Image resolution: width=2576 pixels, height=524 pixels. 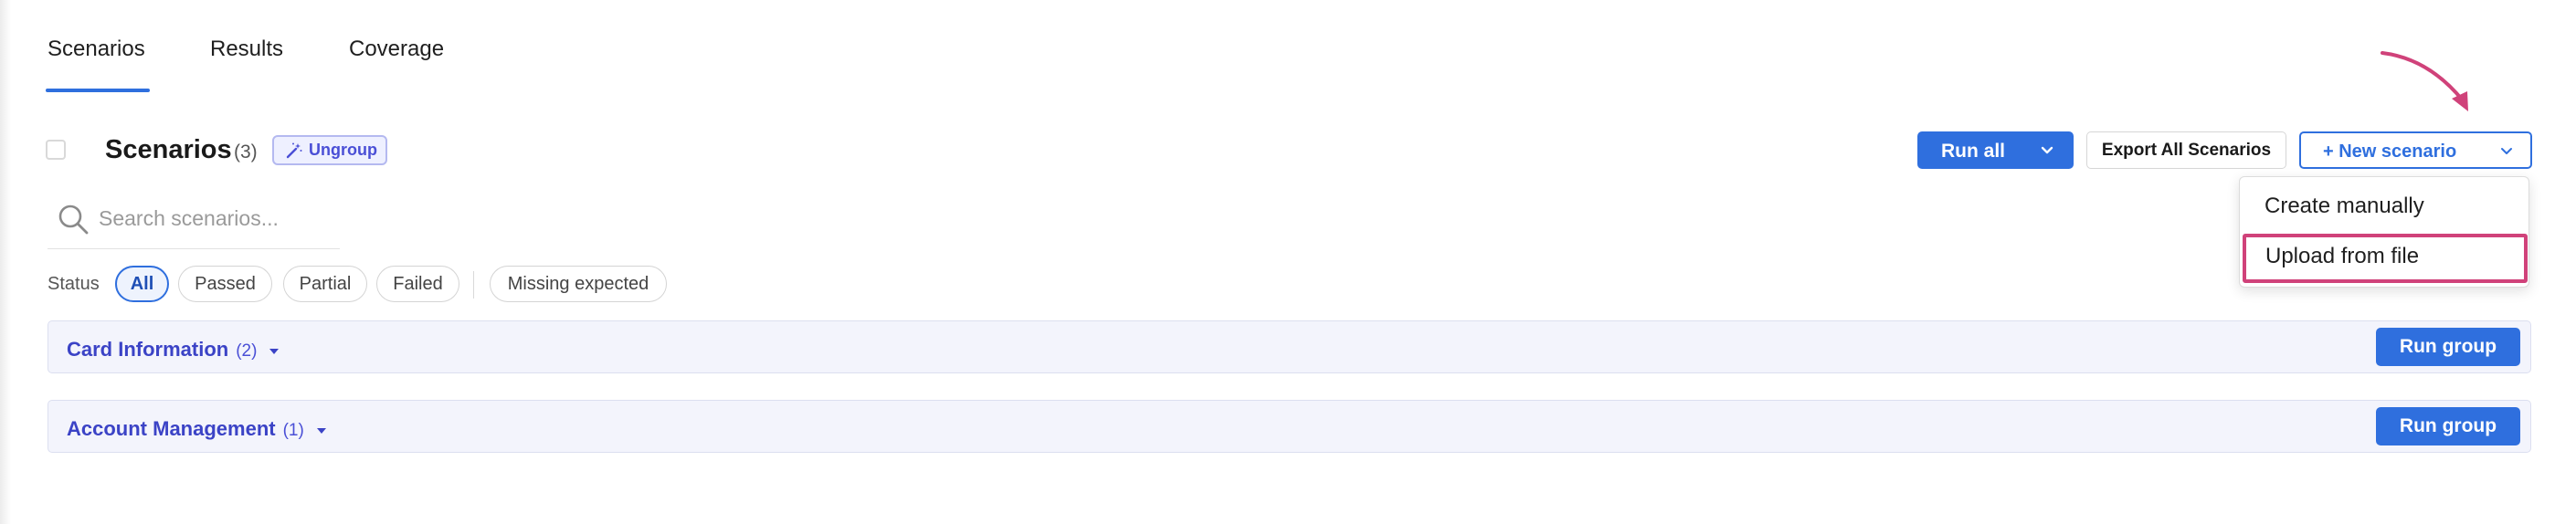 I want to click on export-all-scenarios-button: Export All Scenarios, so click(x=2186, y=150).